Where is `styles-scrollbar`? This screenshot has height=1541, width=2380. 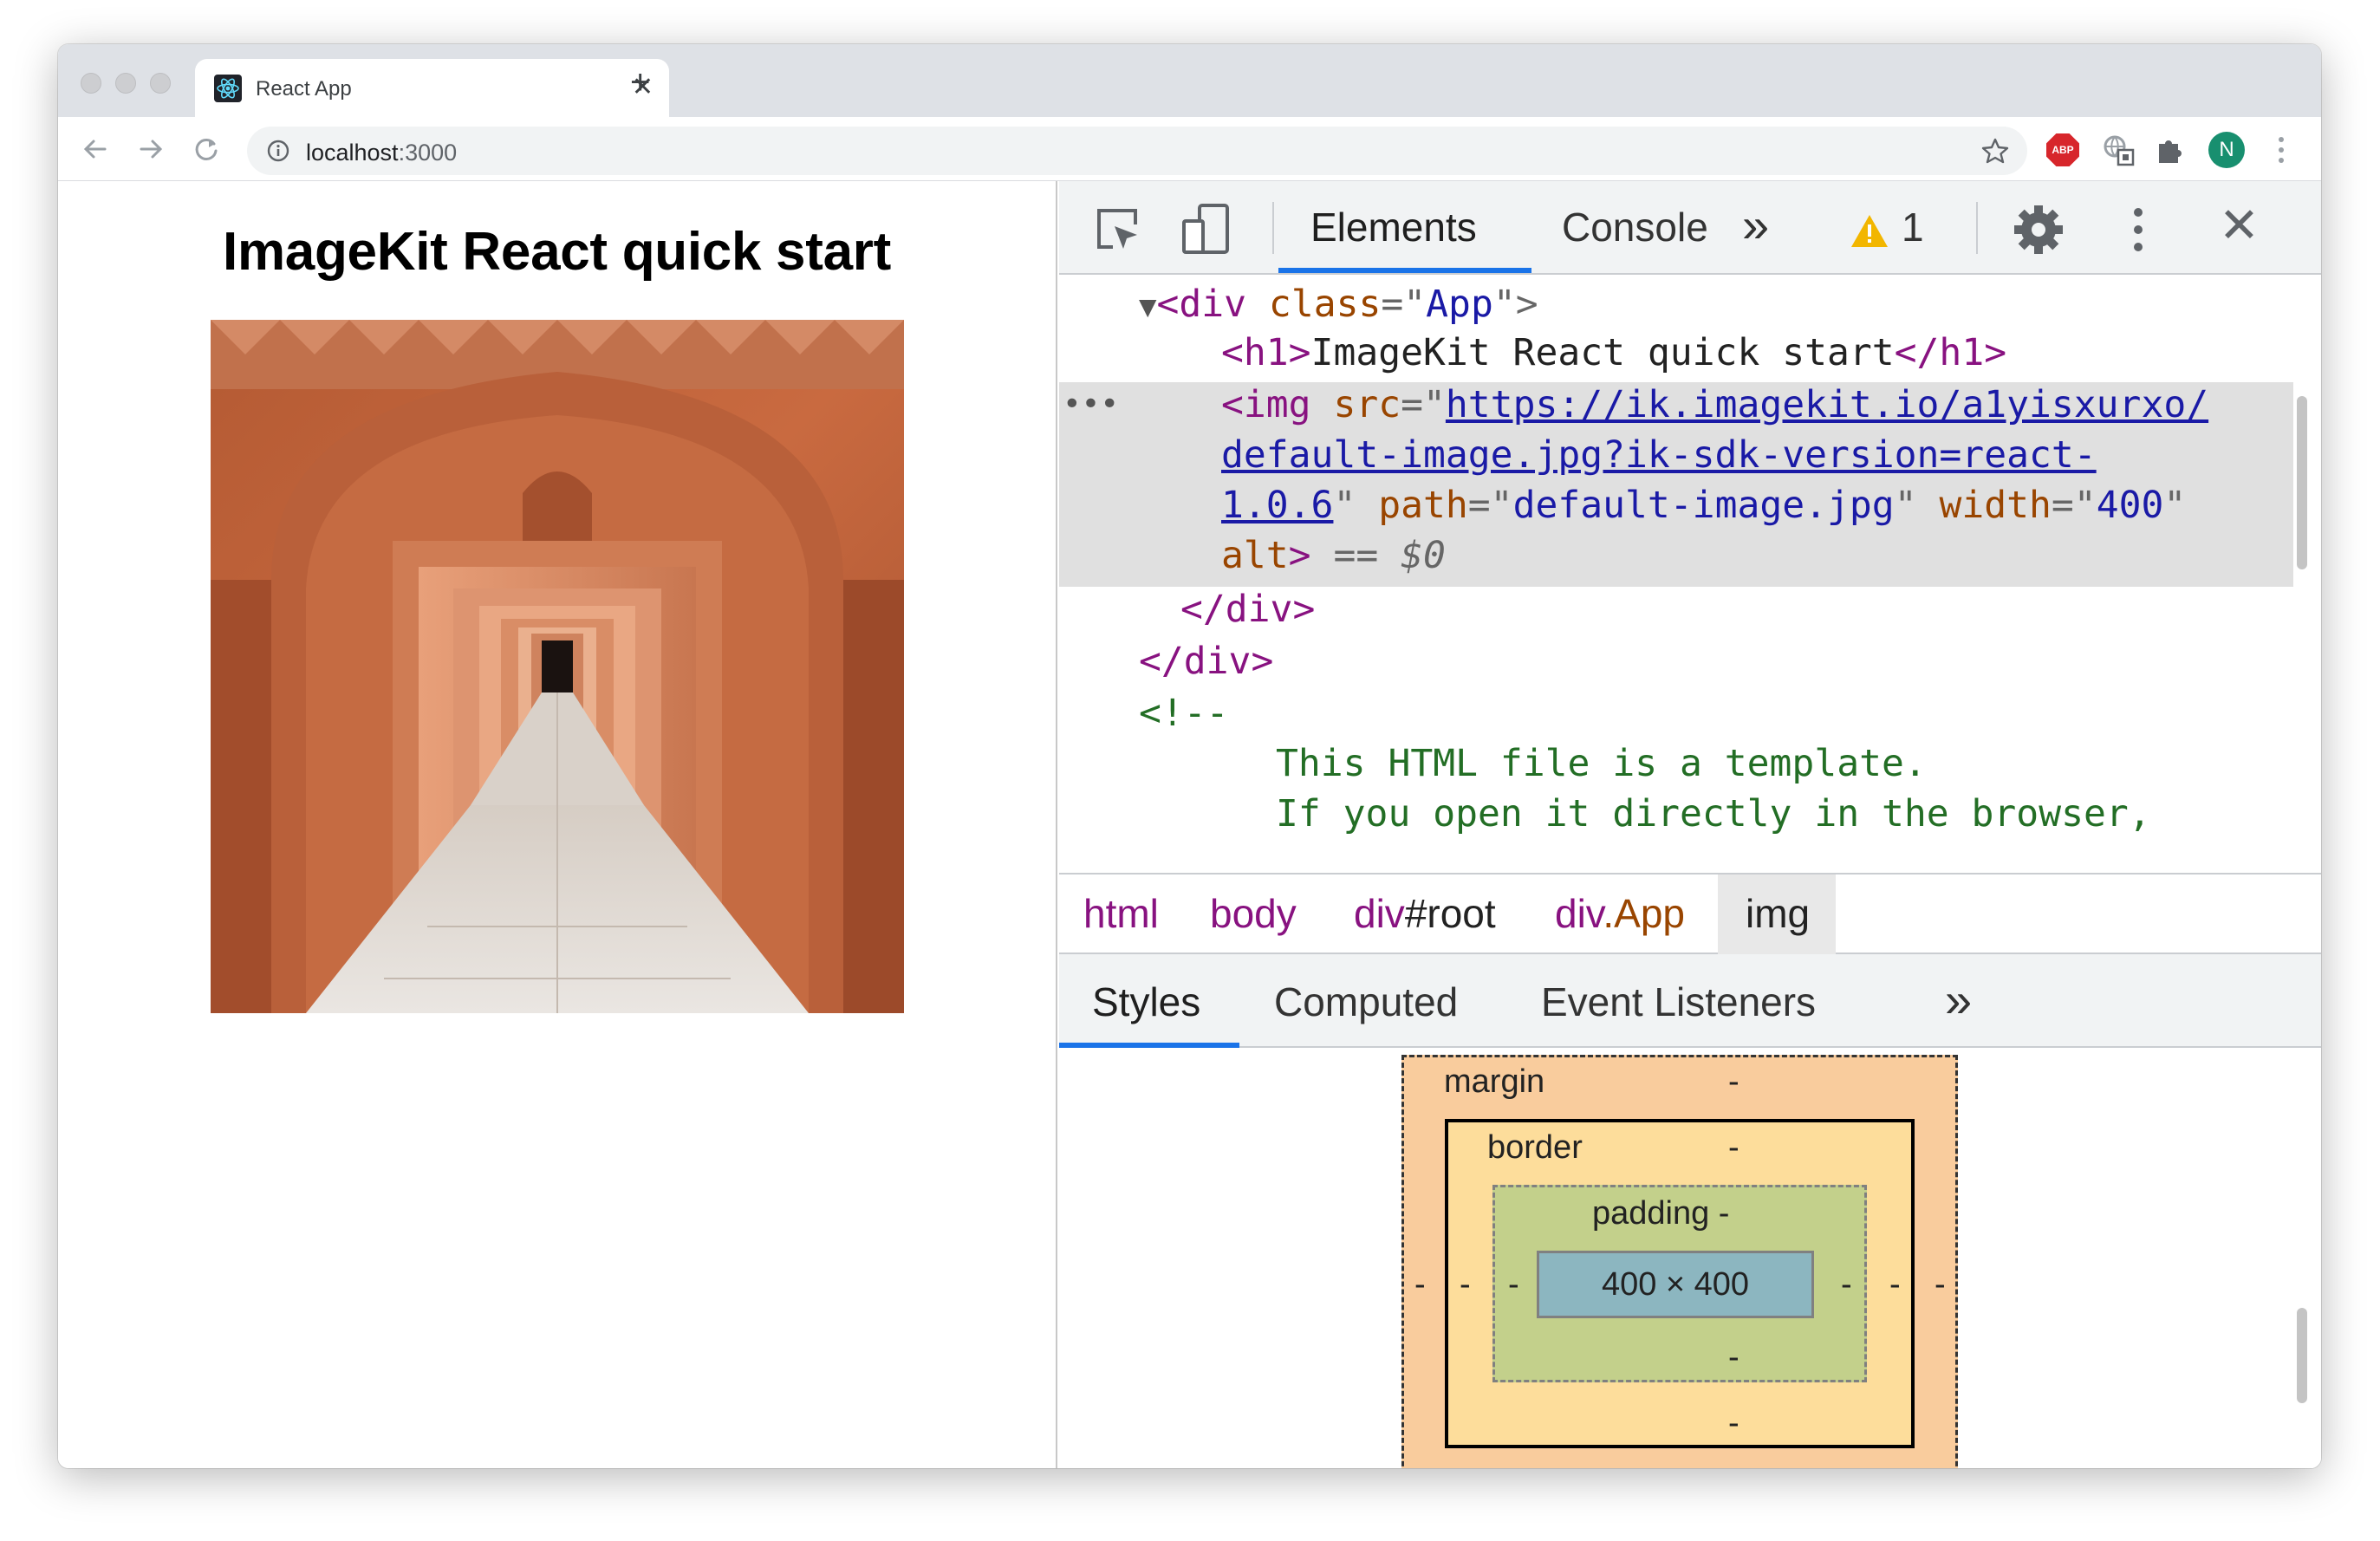 styles-scrollbar is located at coordinates (2302, 1355).